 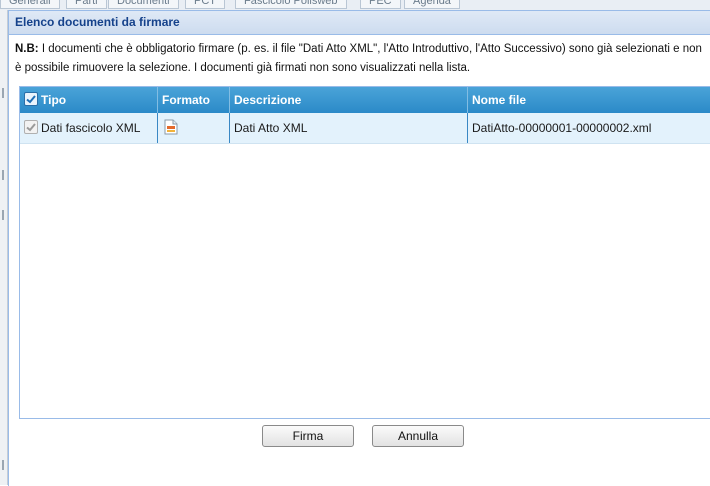 I want to click on grid-header: Tipo Formato Descrizione Nome file, so click(x=365, y=100).